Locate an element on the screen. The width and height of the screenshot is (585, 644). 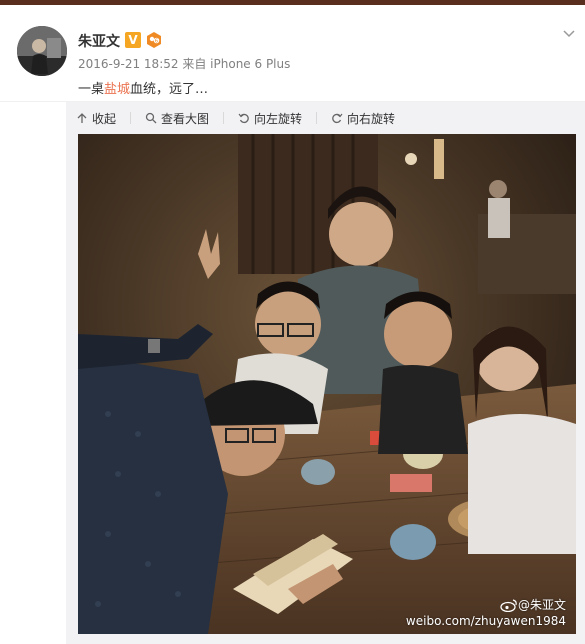
collapse-button: 收起 is located at coordinates (96, 118).